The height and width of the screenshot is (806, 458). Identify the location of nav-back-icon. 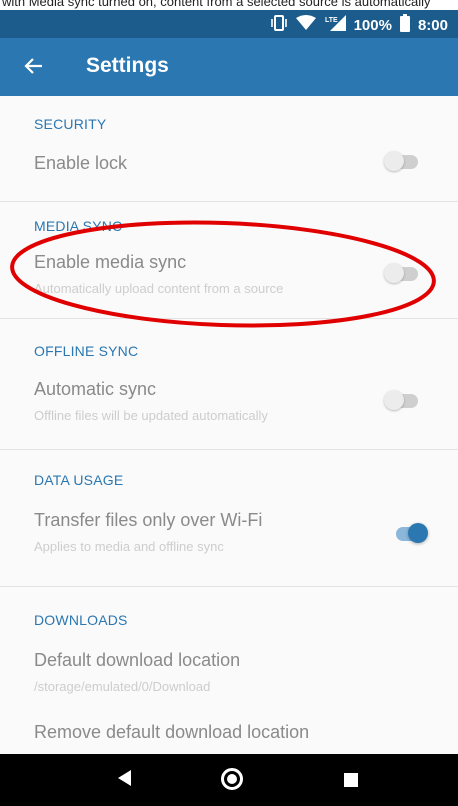
(124, 778).